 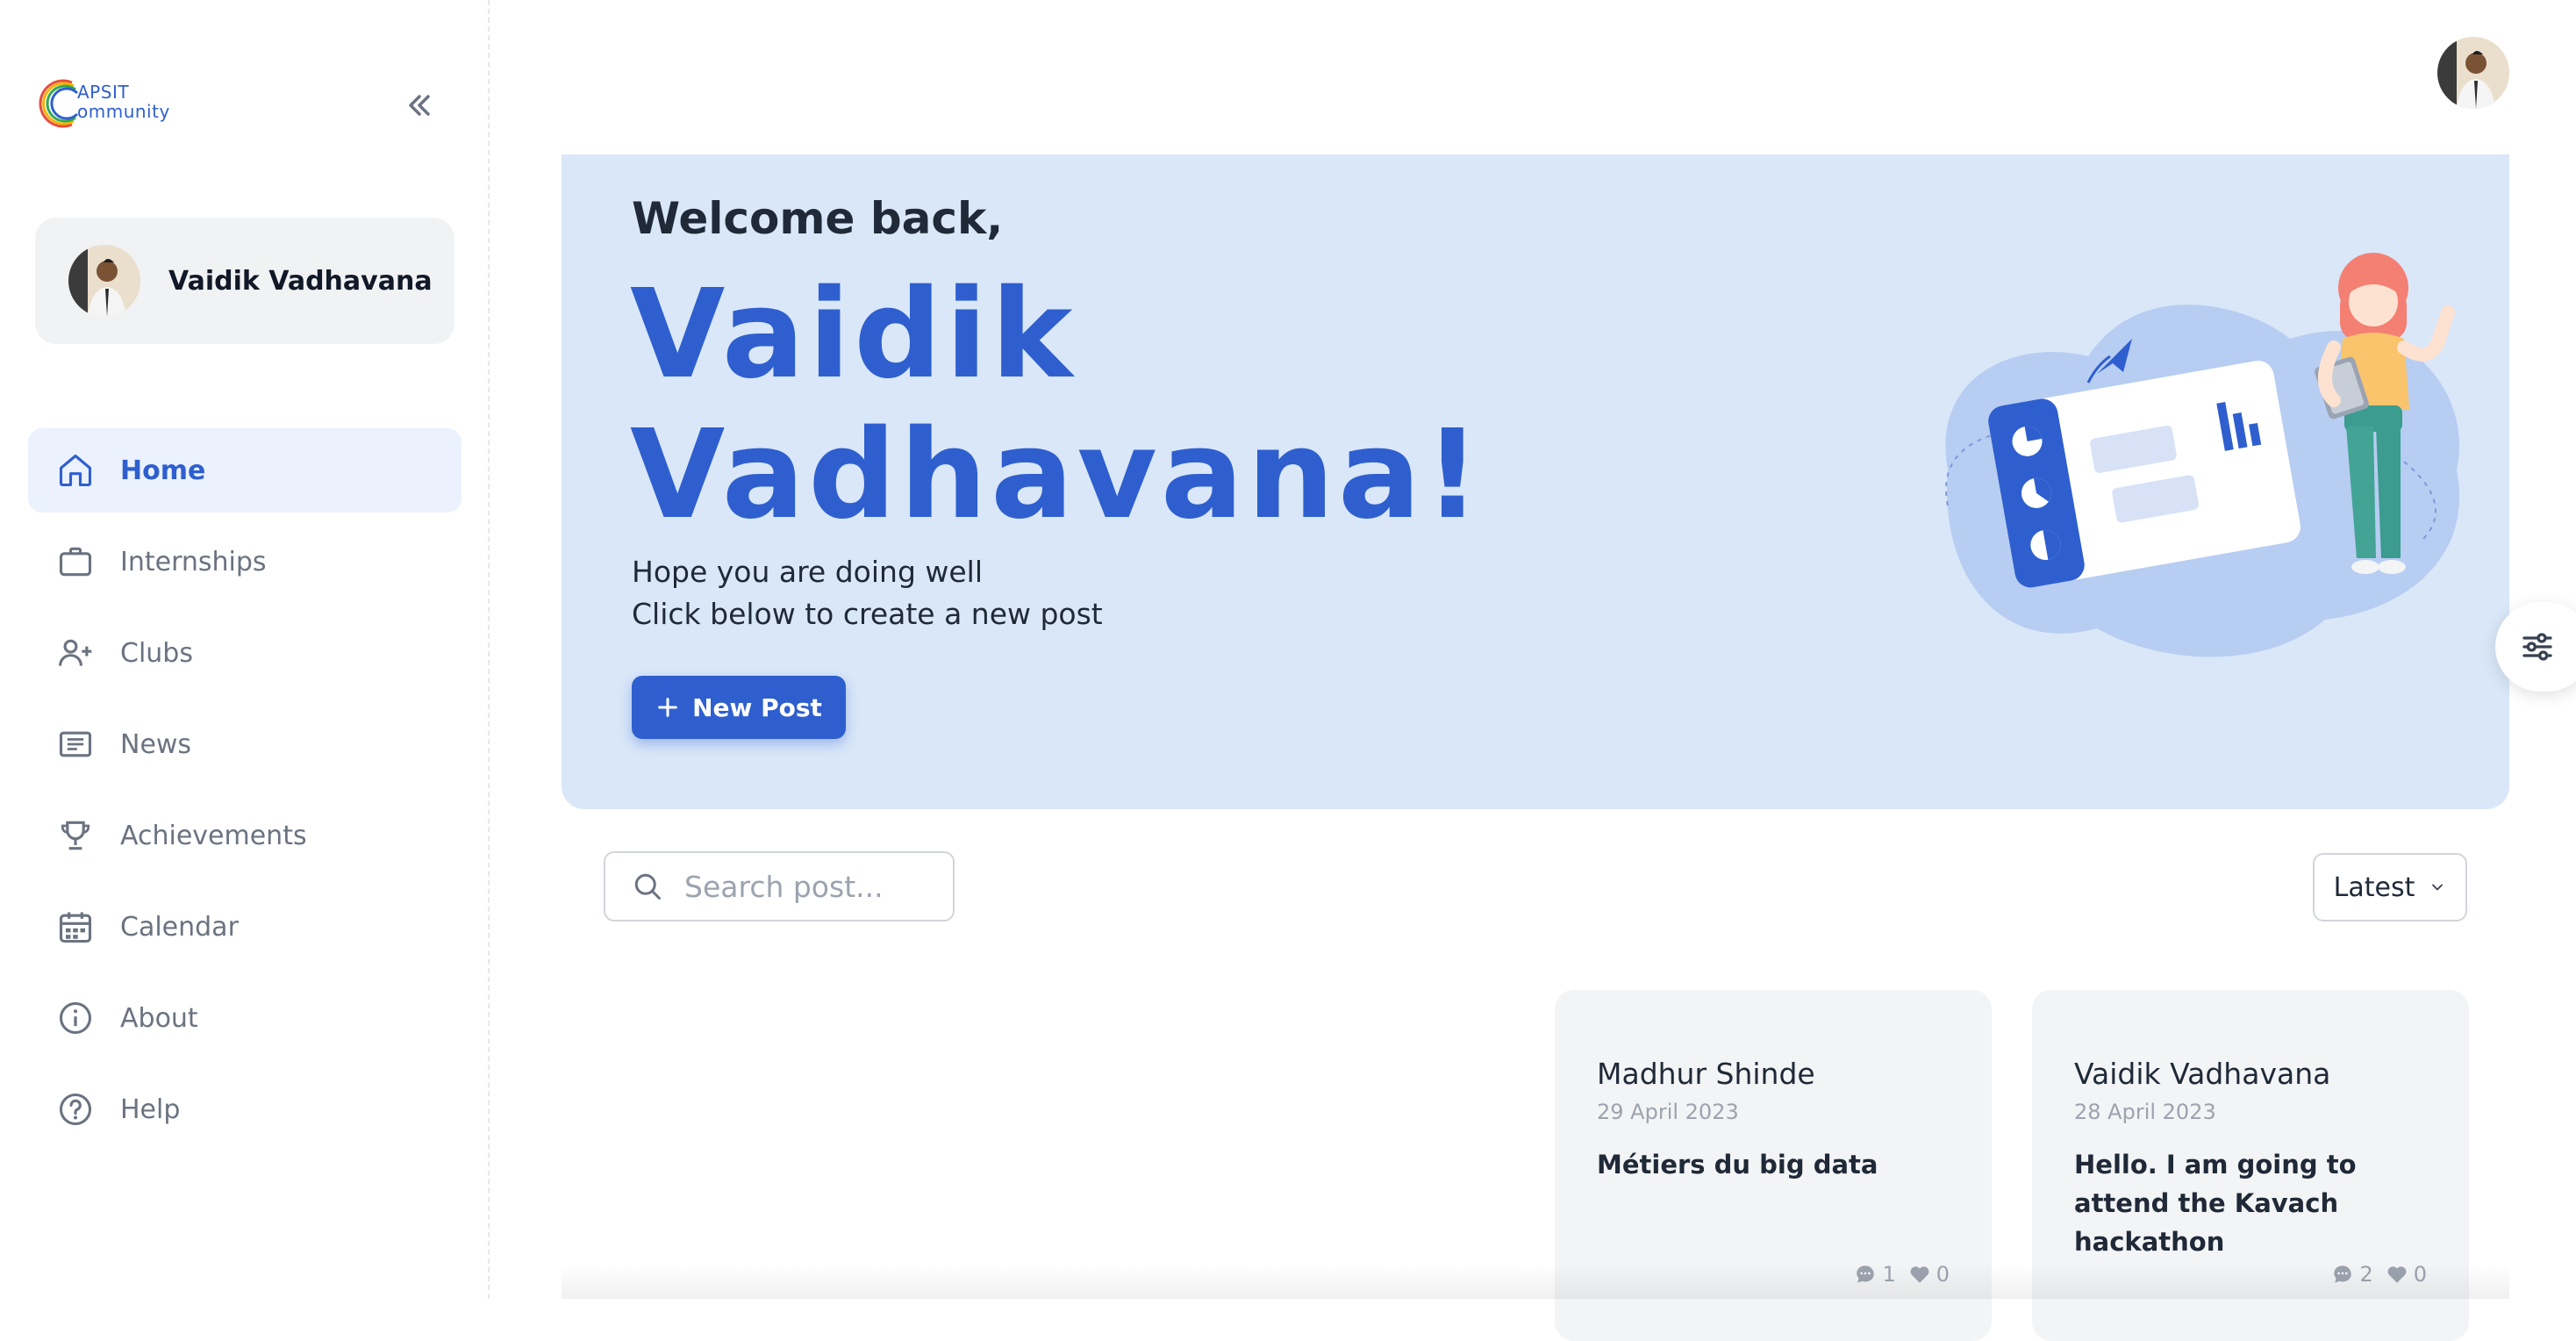 What do you see at coordinates (816, 886) in the screenshot?
I see `search-input` at bounding box center [816, 886].